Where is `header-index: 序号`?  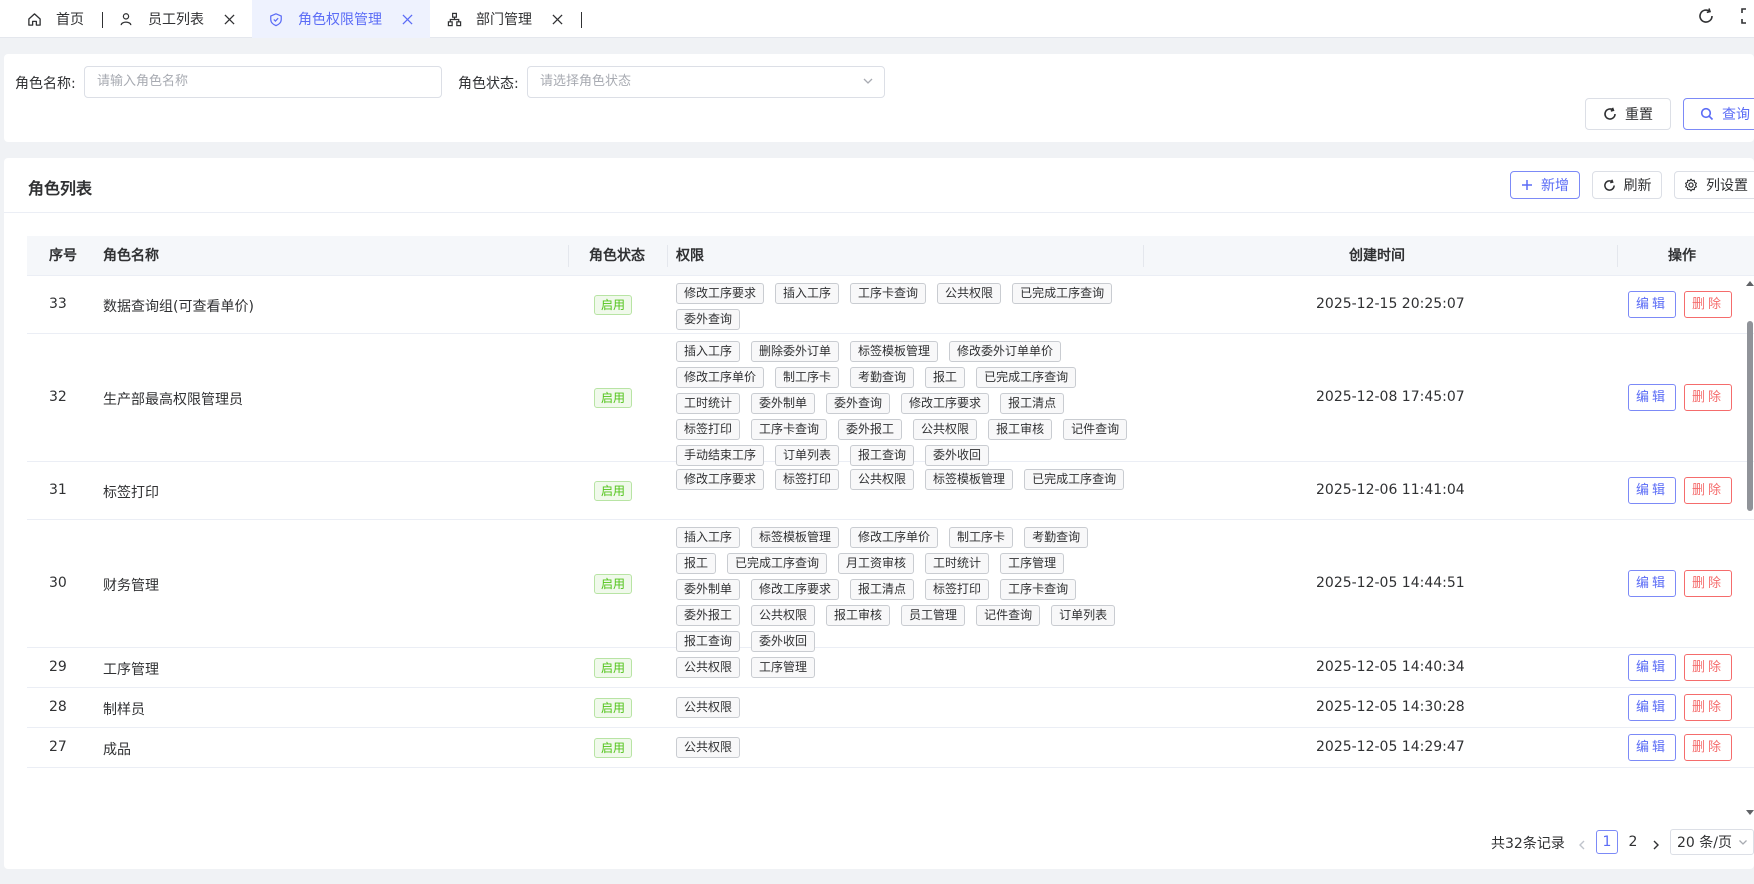 header-index: 序号 is located at coordinates (63, 256).